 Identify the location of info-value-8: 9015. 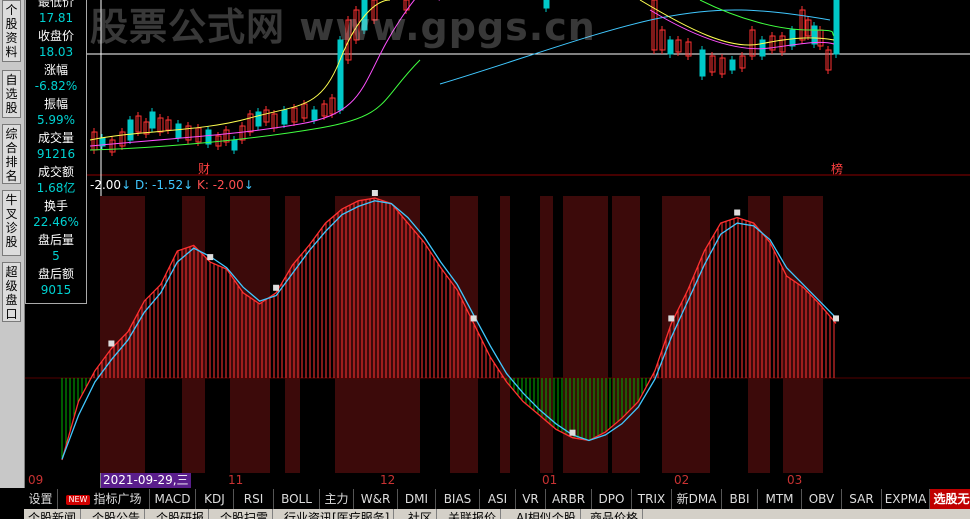
(56, 290).